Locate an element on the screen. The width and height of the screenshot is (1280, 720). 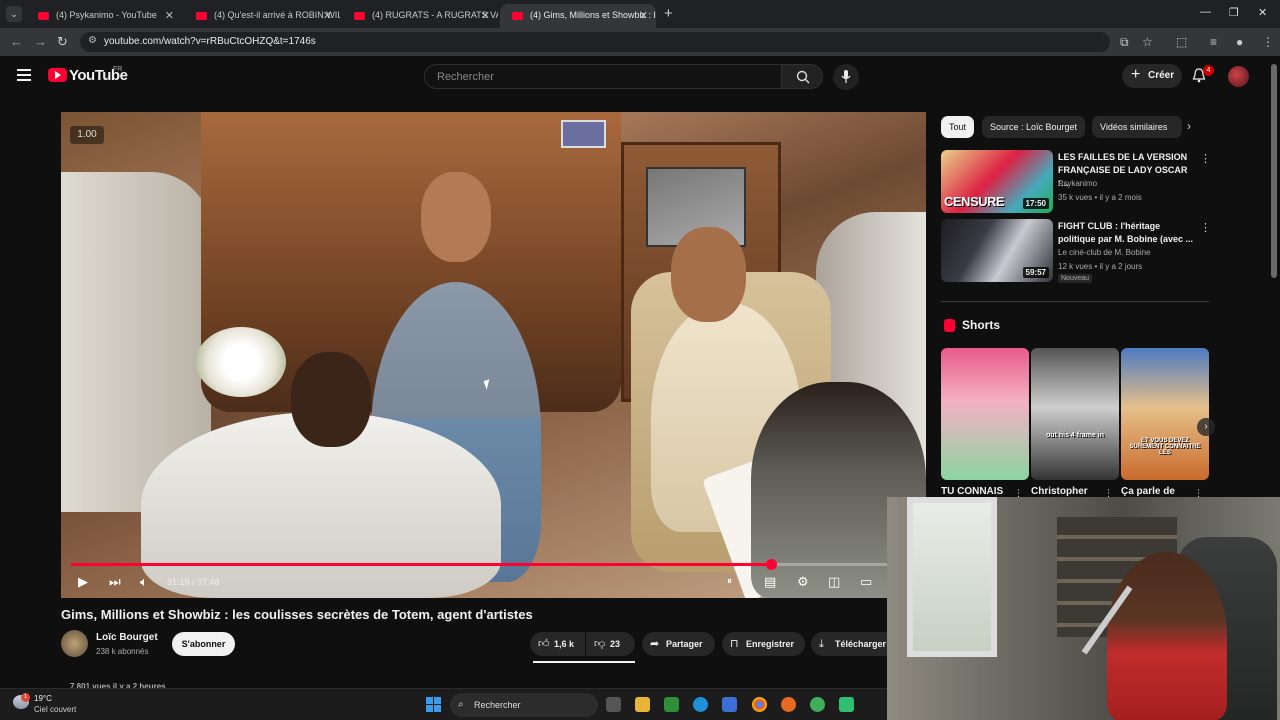
browser-tab-active: (4) Gims, Millions et Showbiz : l ✕ is located at coordinates (578, 16).